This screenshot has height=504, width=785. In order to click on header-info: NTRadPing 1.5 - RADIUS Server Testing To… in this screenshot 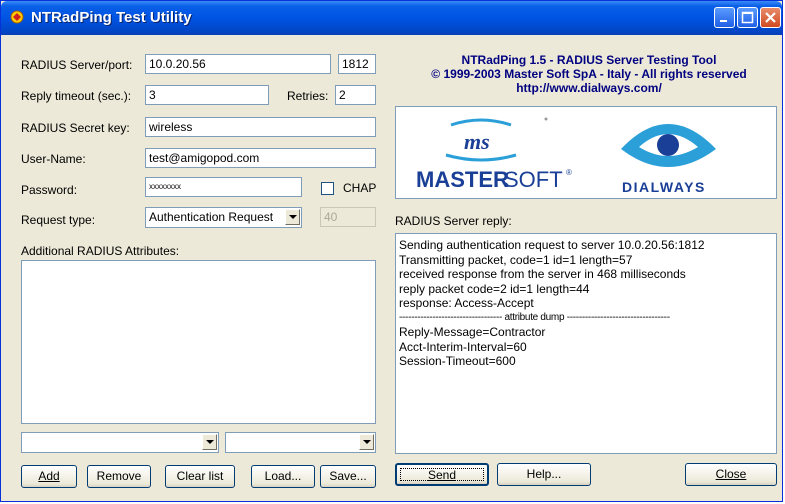, I will do `click(589, 74)`.